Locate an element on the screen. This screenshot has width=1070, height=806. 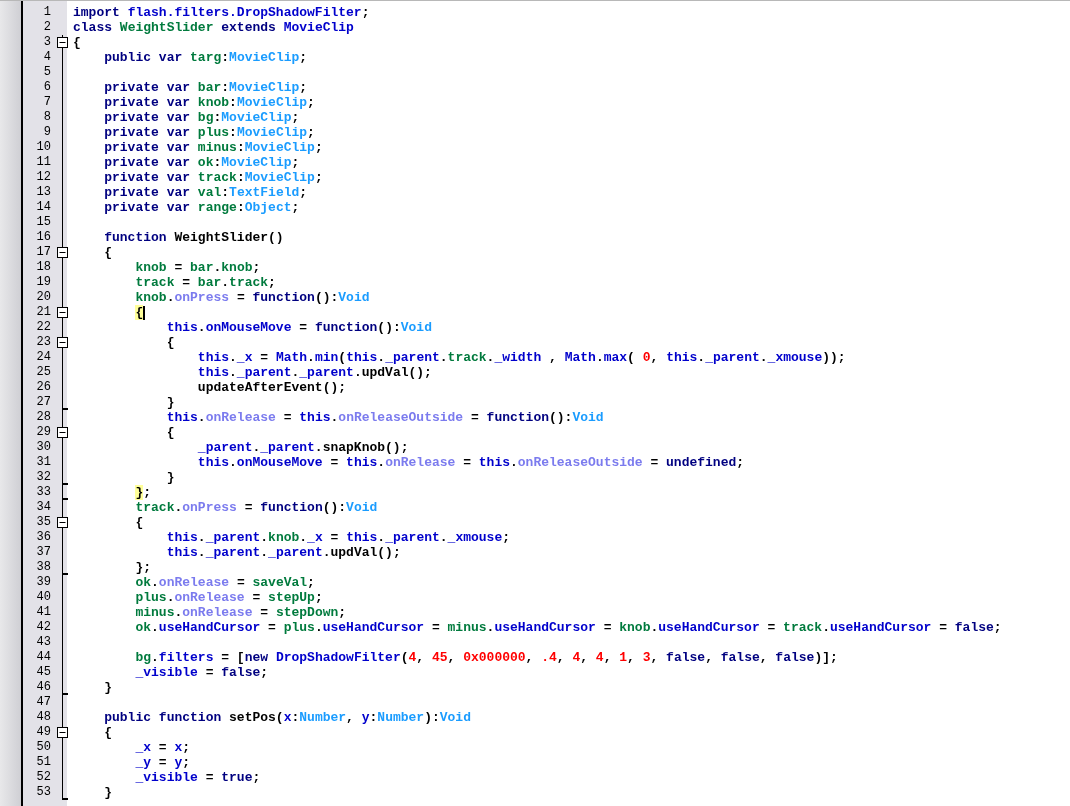
code-line: }; is located at coordinates (143, 567).